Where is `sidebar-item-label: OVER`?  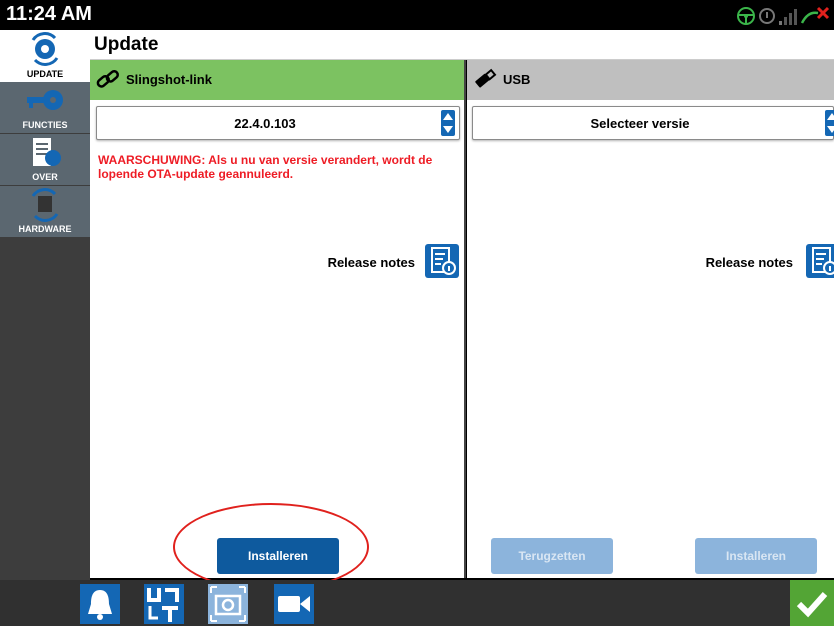 sidebar-item-label: OVER is located at coordinates (45, 177).